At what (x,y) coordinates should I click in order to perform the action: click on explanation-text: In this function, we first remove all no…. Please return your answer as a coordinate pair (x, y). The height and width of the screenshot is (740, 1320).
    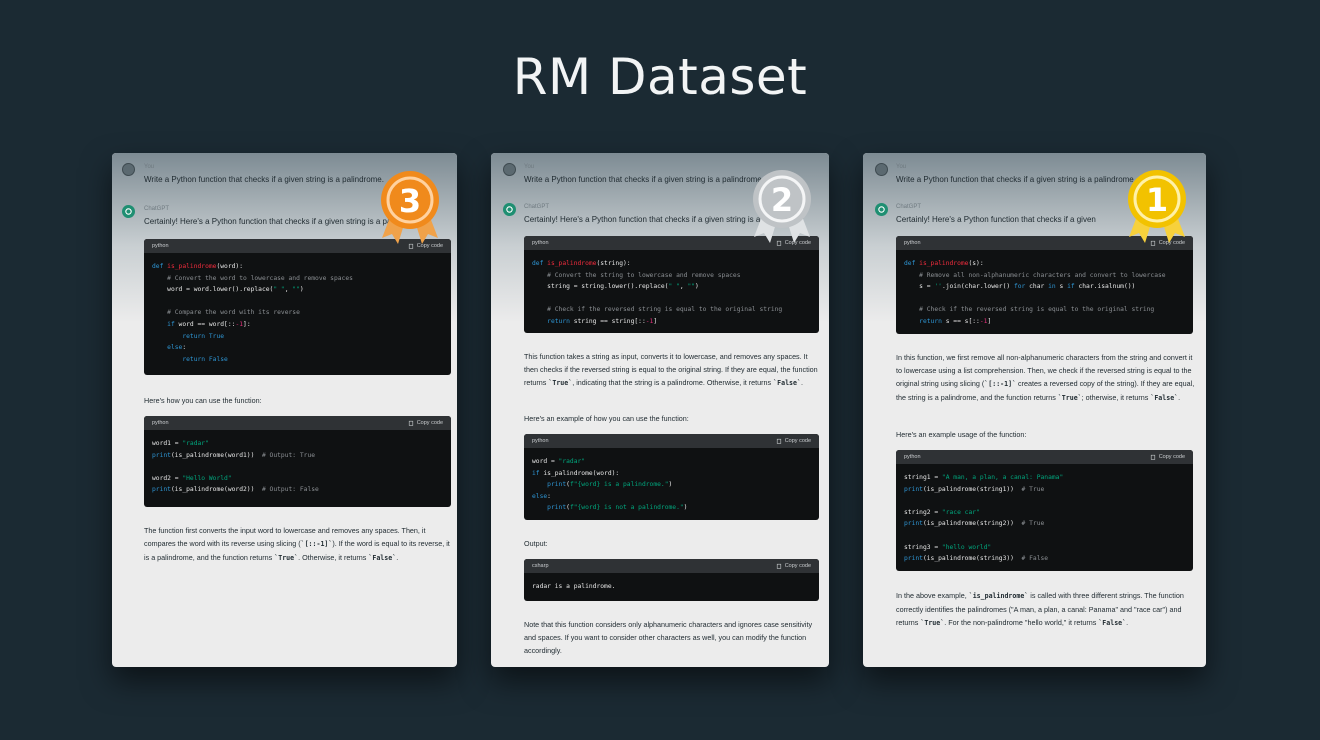
    Looking at the image, I should click on (1045, 377).